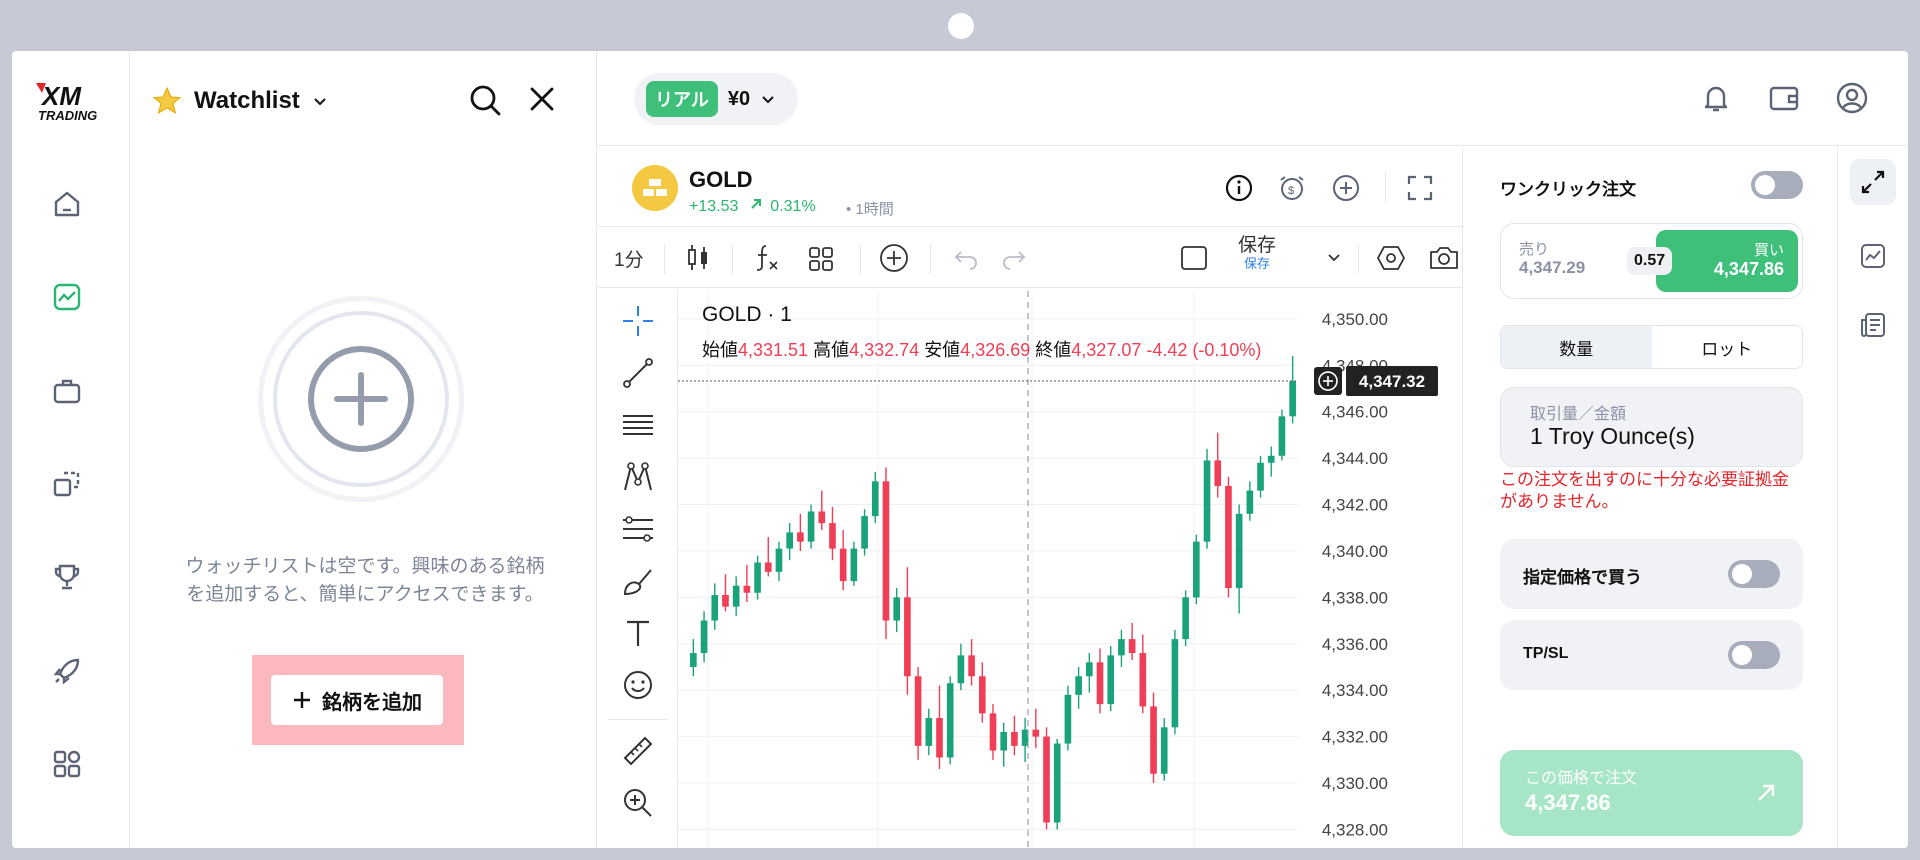 This screenshot has width=1920, height=860. Describe the element at coordinates (1777, 185) in the screenshot. I see `oneclick-toggle` at that location.